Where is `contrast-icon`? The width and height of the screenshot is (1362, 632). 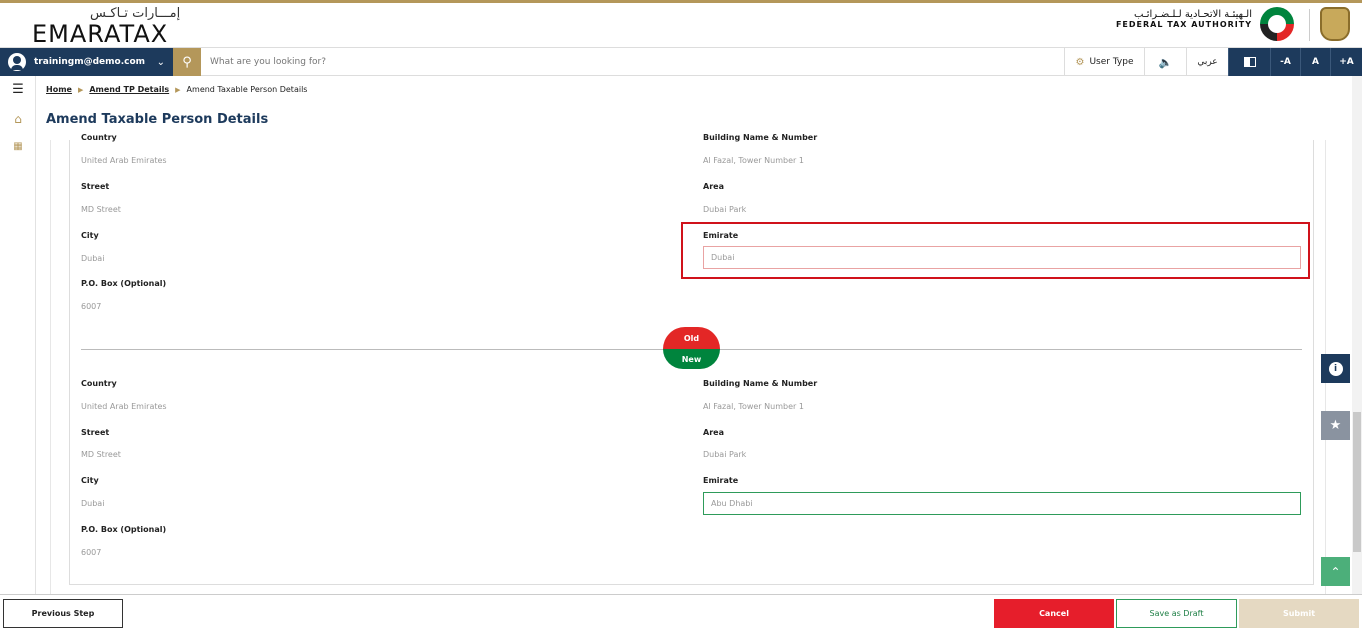
contrast-icon is located at coordinates (1249, 62).